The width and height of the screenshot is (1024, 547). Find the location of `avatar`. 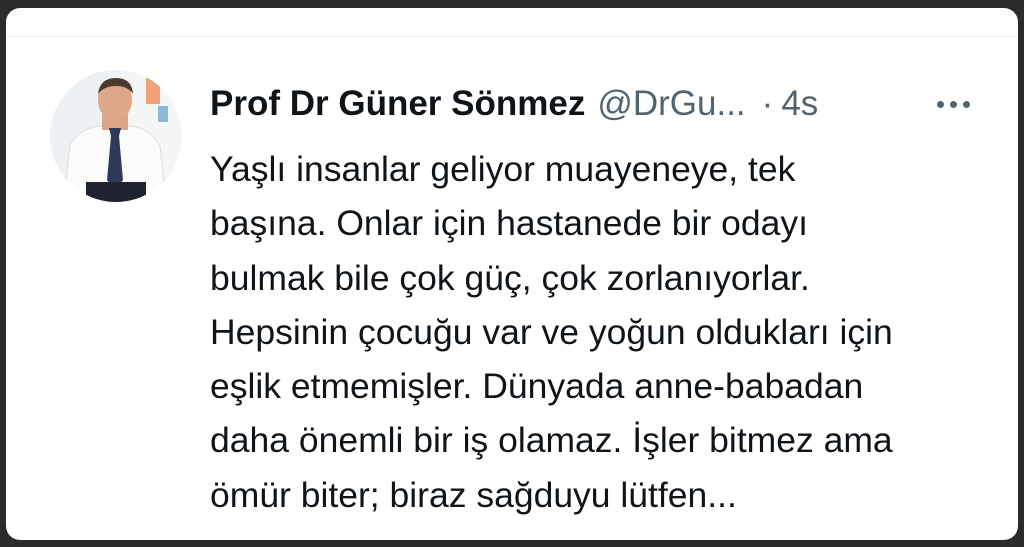

avatar is located at coordinates (116, 136).